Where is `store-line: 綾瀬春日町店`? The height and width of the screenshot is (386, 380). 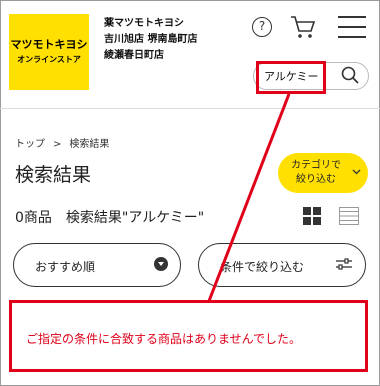
store-line: 綾瀬春日町店 is located at coordinates (134, 55).